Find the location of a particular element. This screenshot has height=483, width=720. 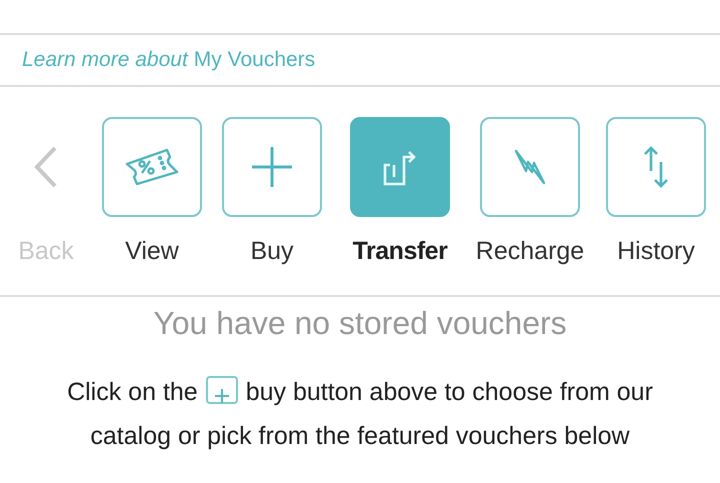

learn-more-text: Learn more about is located at coordinates (105, 60).